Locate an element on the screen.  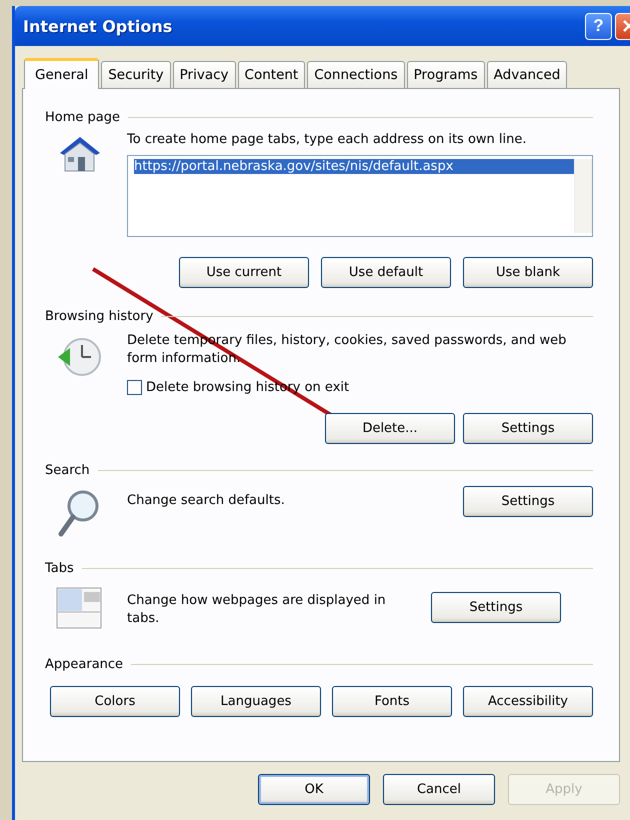
section-label: Home page is located at coordinates (82, 117).